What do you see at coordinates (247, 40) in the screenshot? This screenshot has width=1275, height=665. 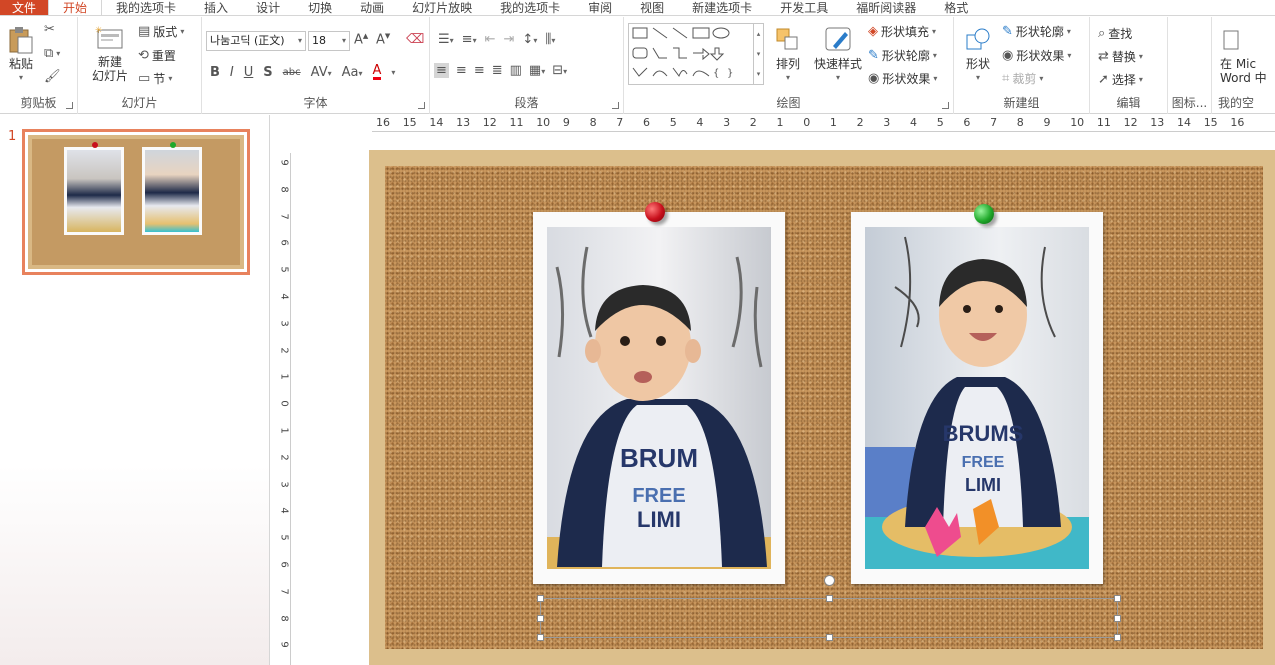 I see `font-name-value: 나눔고딕 (正文)` at bounding box center [247, 40].